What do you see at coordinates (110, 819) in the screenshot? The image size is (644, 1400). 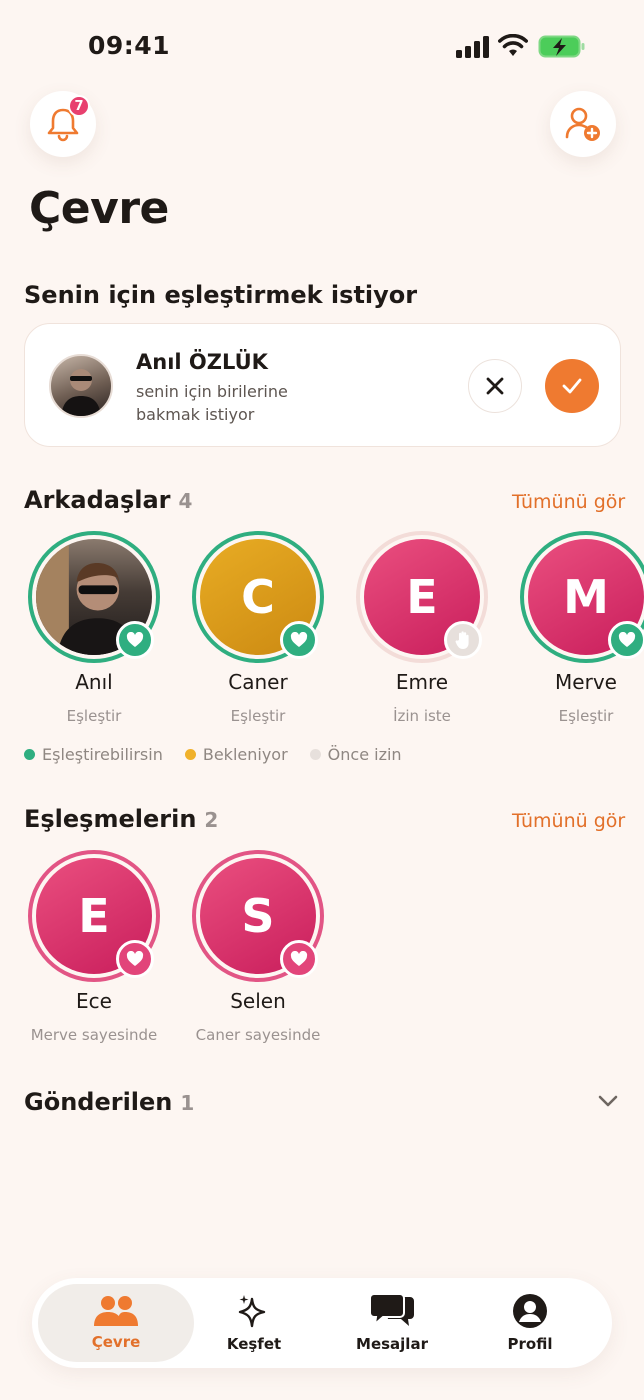 I see `matches-title: Eşleşmelerin` at bounding box center [110, 819].